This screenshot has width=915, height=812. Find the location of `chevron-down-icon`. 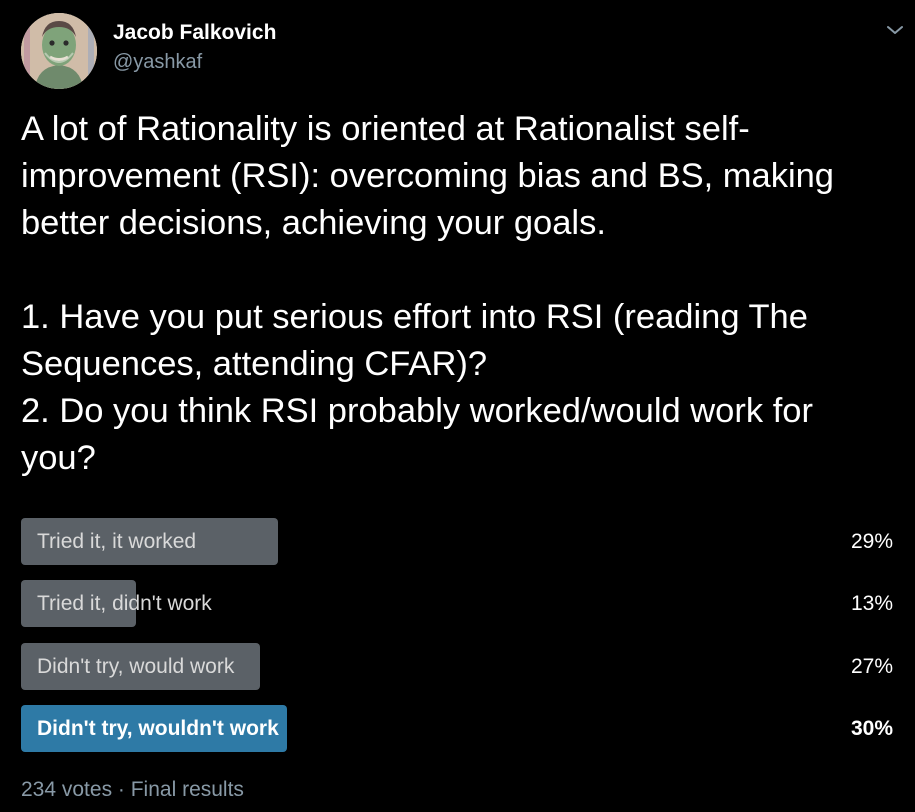

chevron-down-icon is located at coordinates (895, 30).